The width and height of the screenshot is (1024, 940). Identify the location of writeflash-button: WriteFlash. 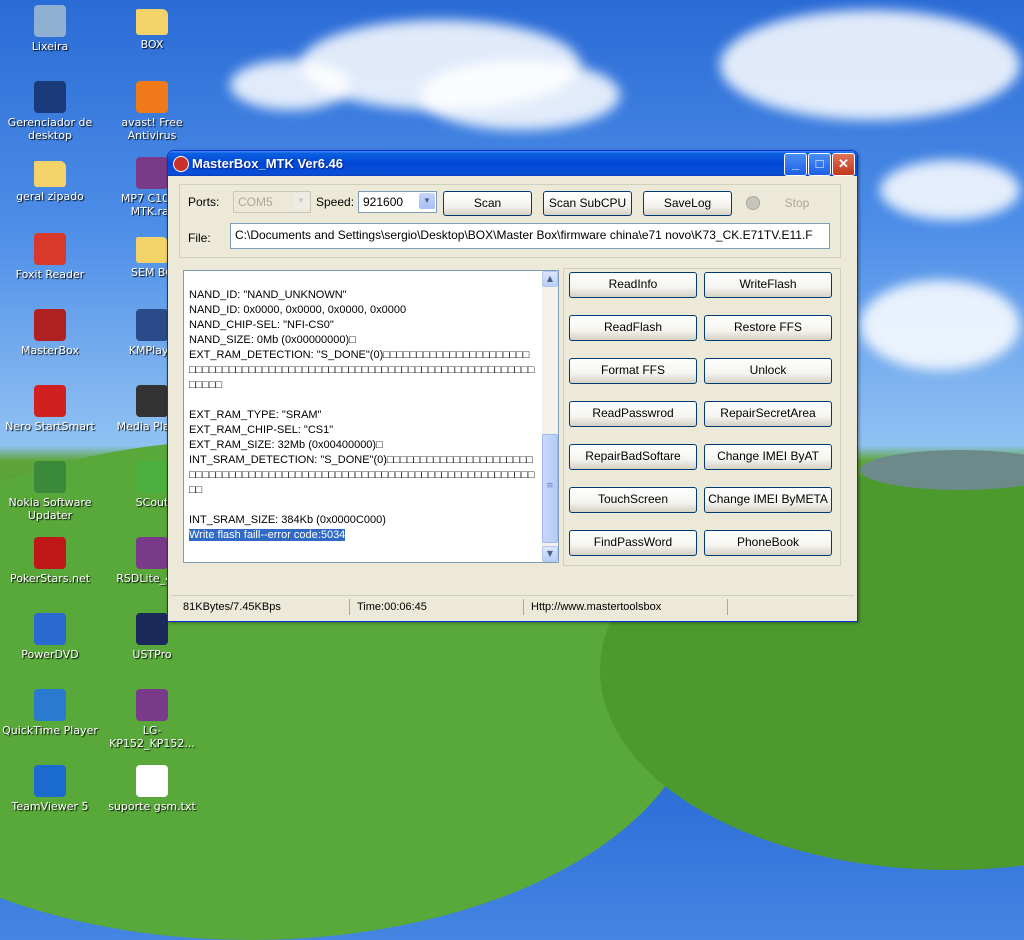
(768, 285).